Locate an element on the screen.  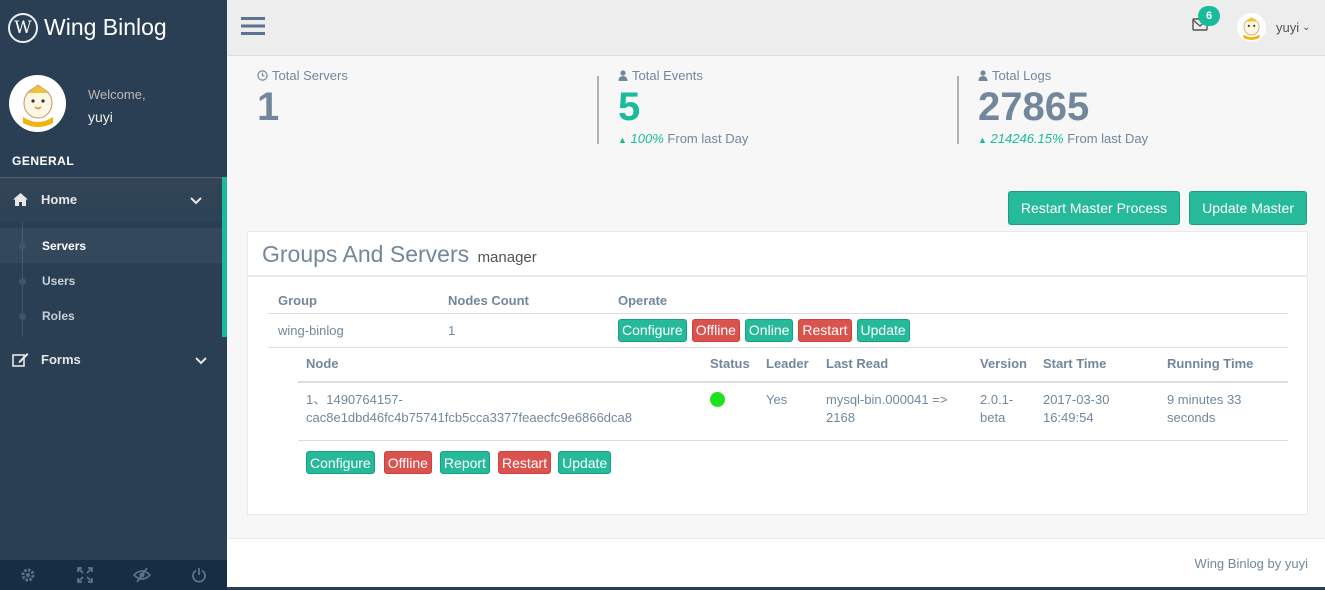
user-menu-name: yuyi is located at coordinates (1288, 27).